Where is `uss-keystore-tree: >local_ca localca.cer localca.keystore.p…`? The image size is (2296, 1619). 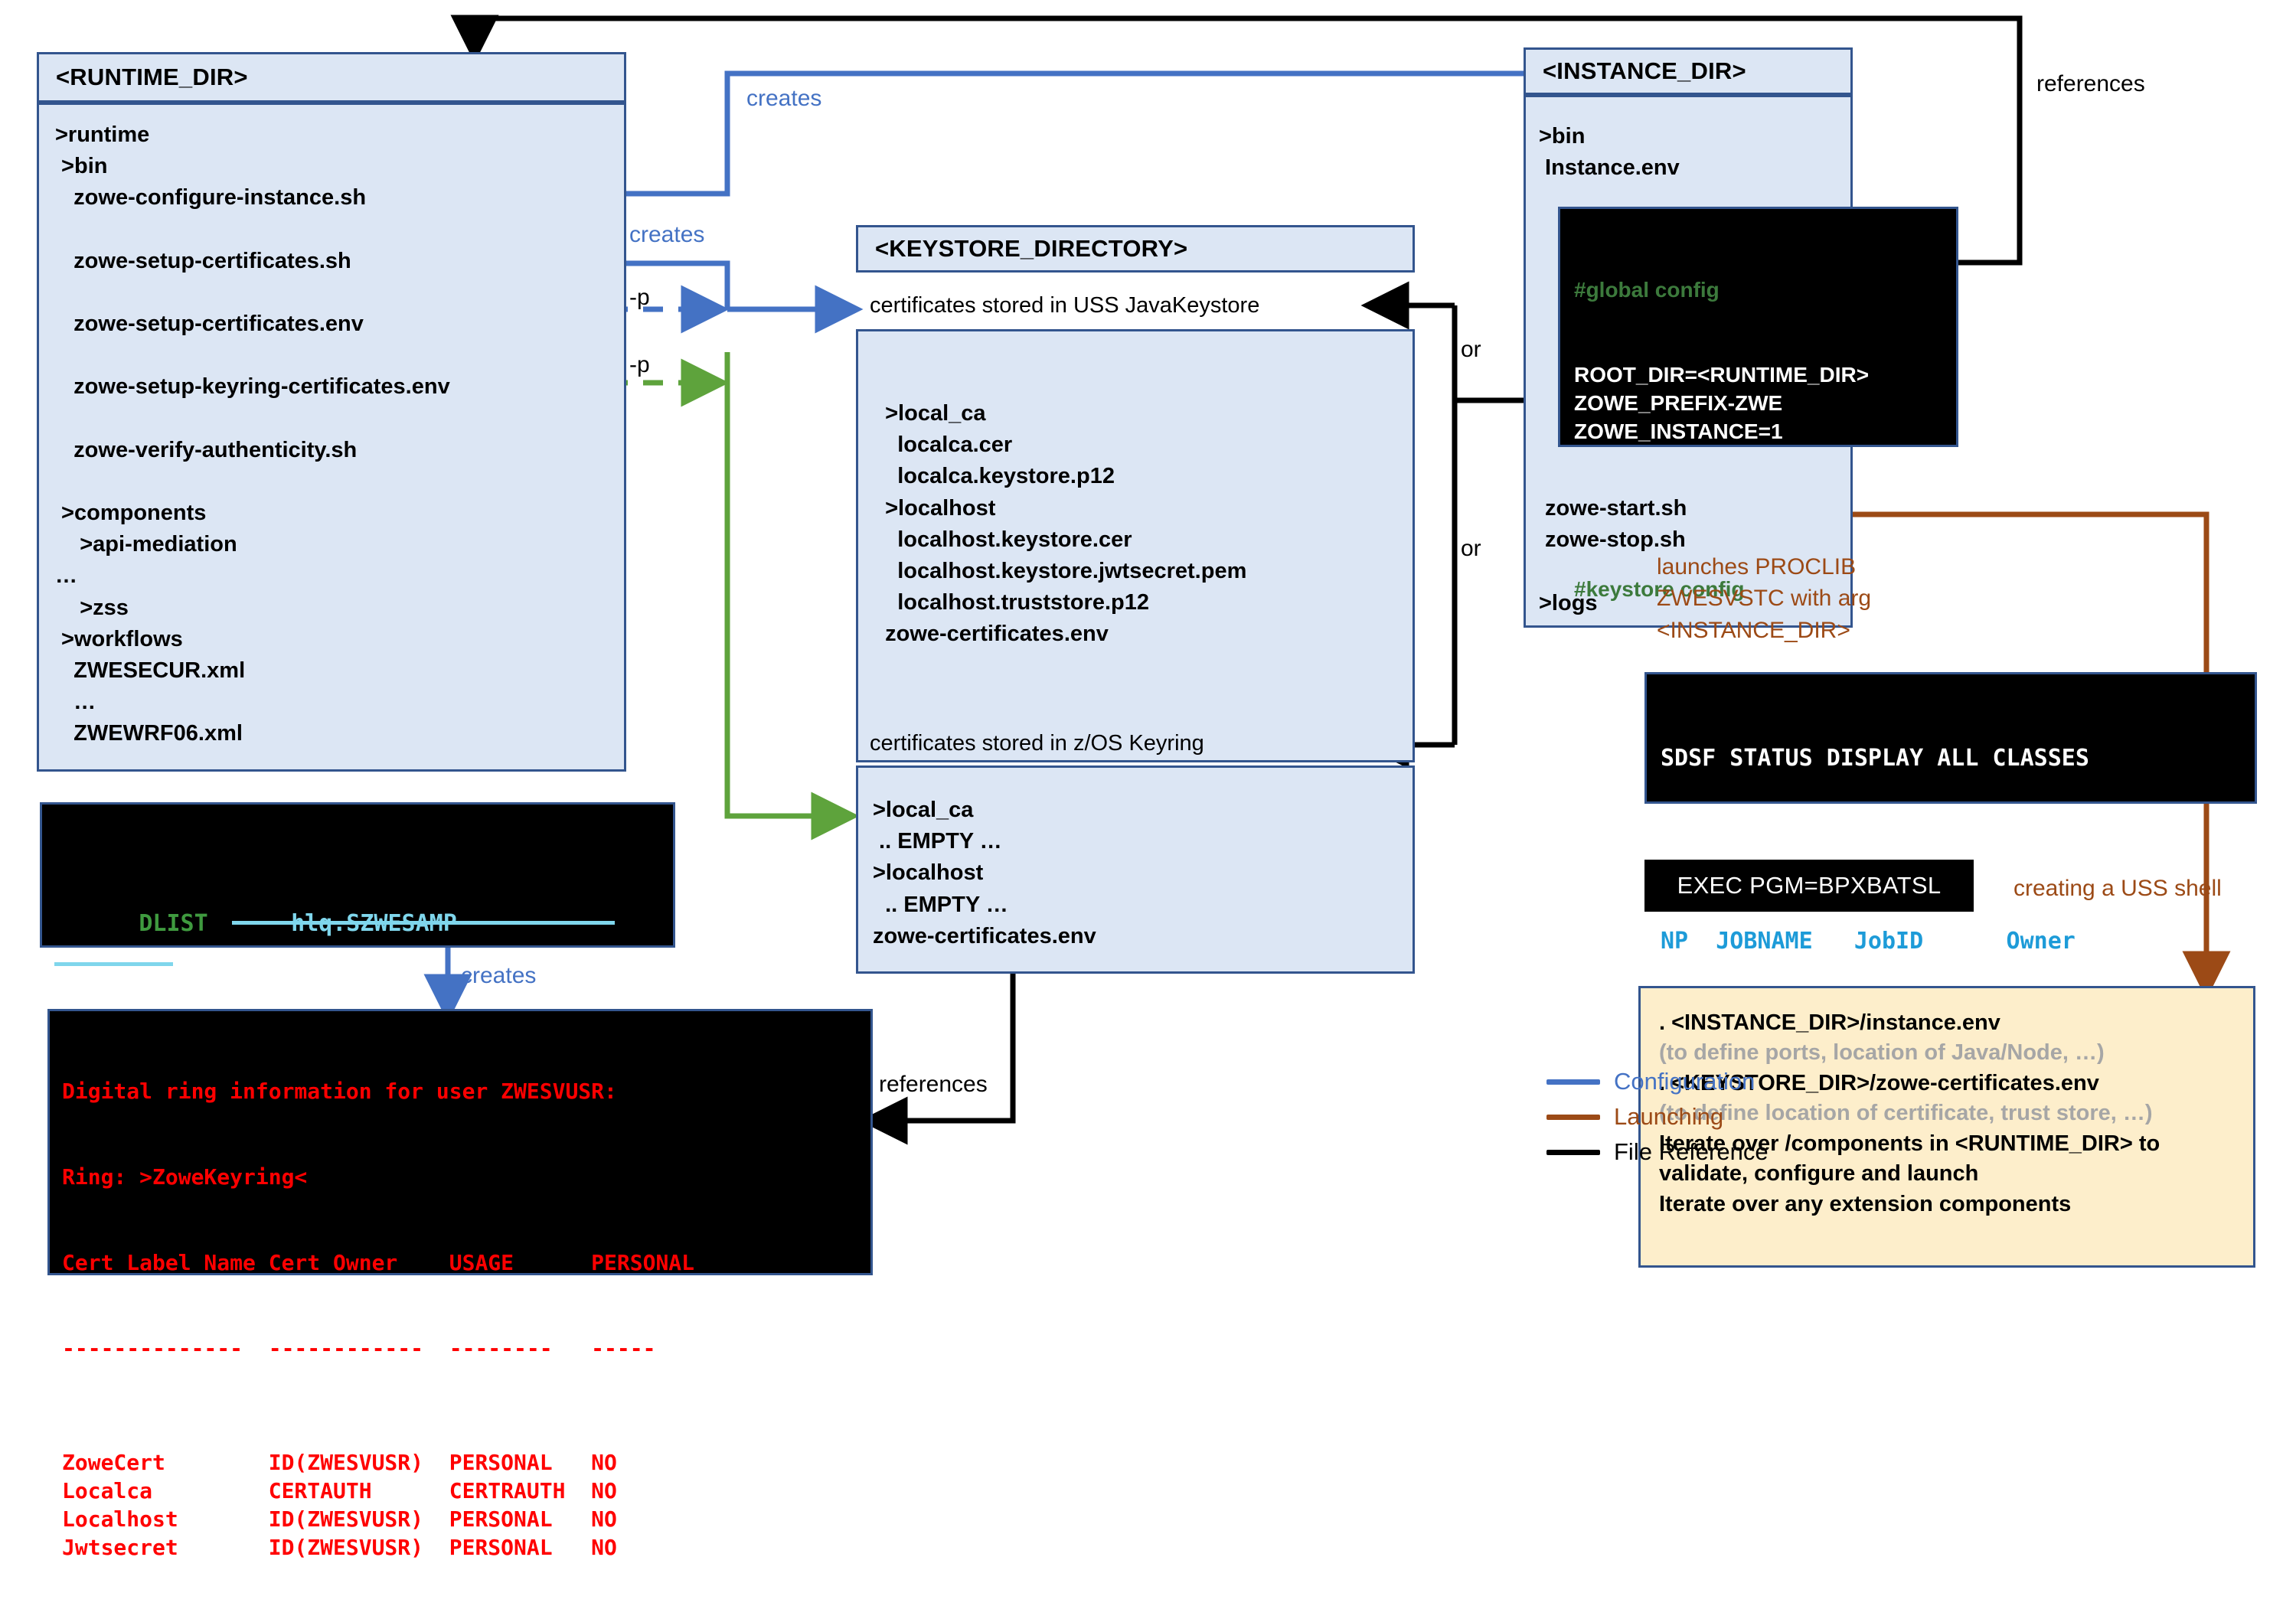
uss-keystore-tree: >local_ca localca.cer localca.keystore.p… is located at coordinates (1059, 524).